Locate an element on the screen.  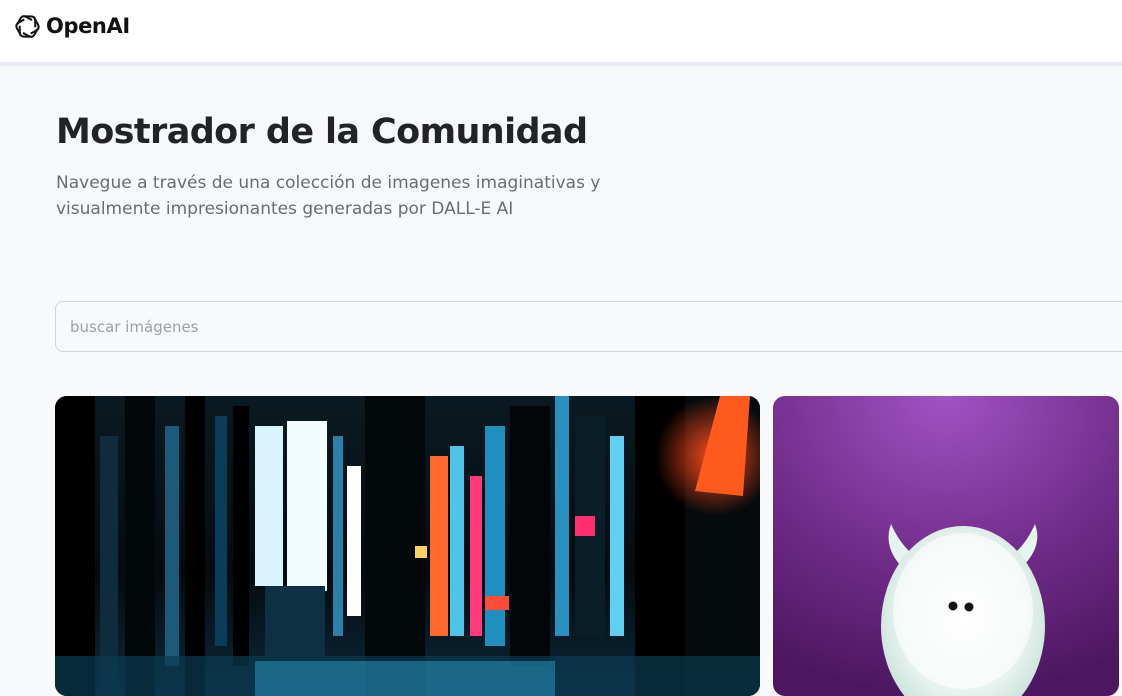
search-input is located at coordinates (588, 326).